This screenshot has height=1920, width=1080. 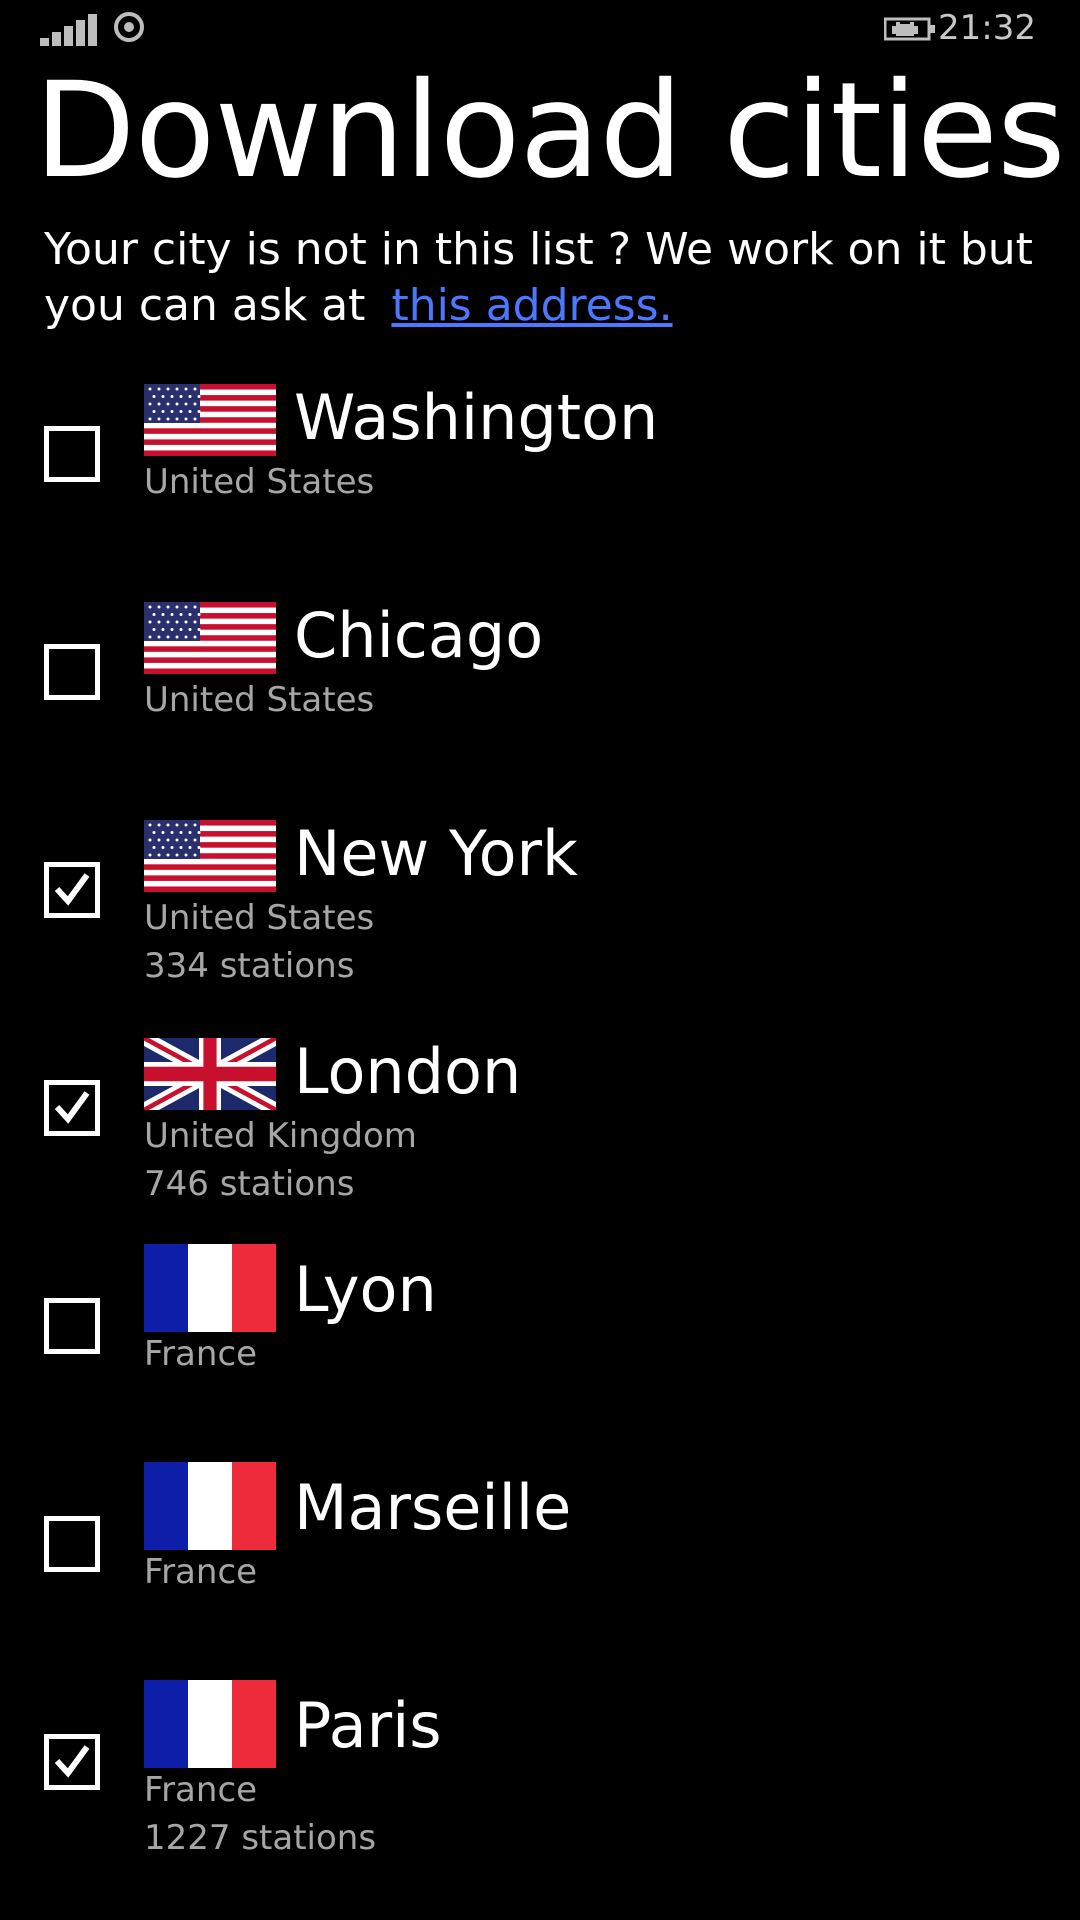 I want to click on city-name: London, so click(x=408, y=1071).